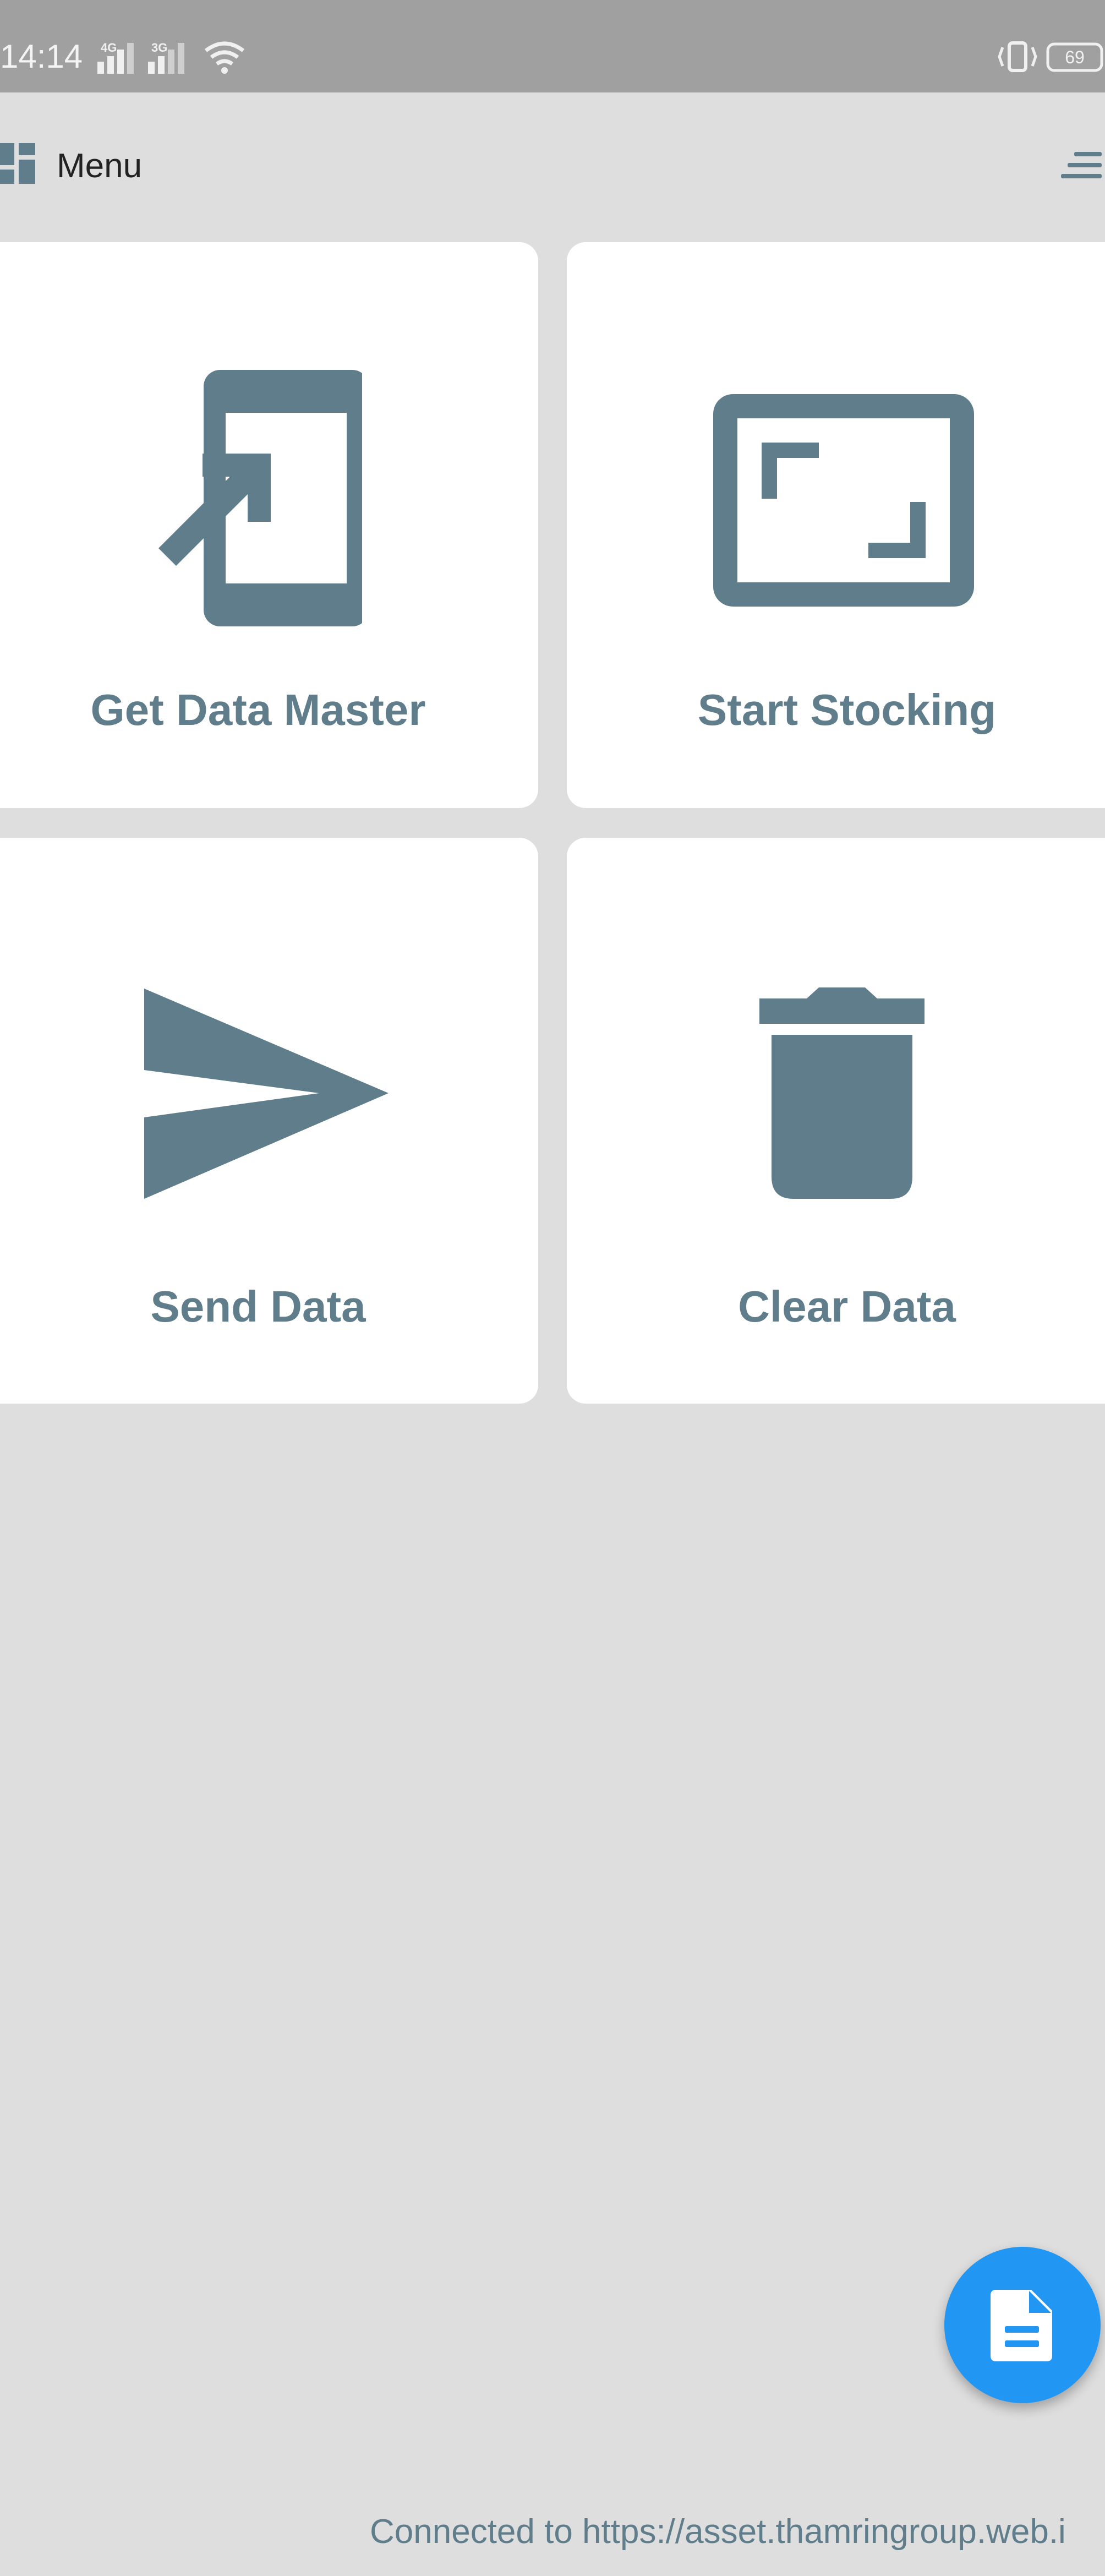  Describe the element at coordinates (258, 709) in the screenshot. I see `get-data-master-label: Get Data Master` at that location.